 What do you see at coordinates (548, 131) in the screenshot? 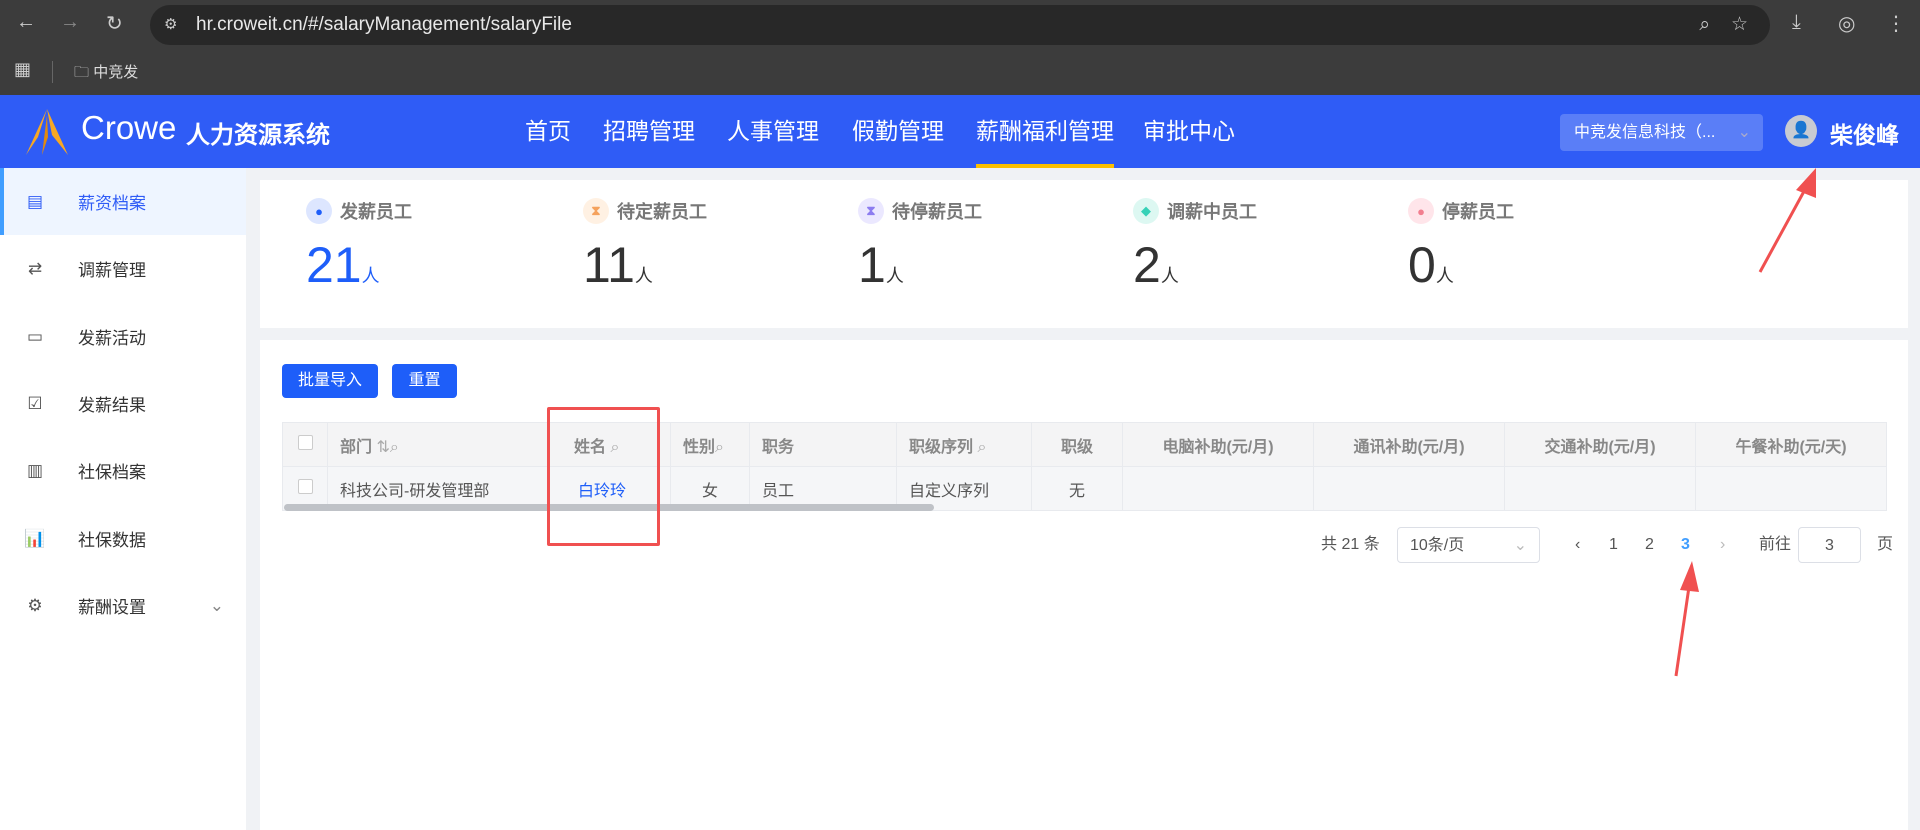
I see `nav-home: 首页` at bounding box center [548, 131].